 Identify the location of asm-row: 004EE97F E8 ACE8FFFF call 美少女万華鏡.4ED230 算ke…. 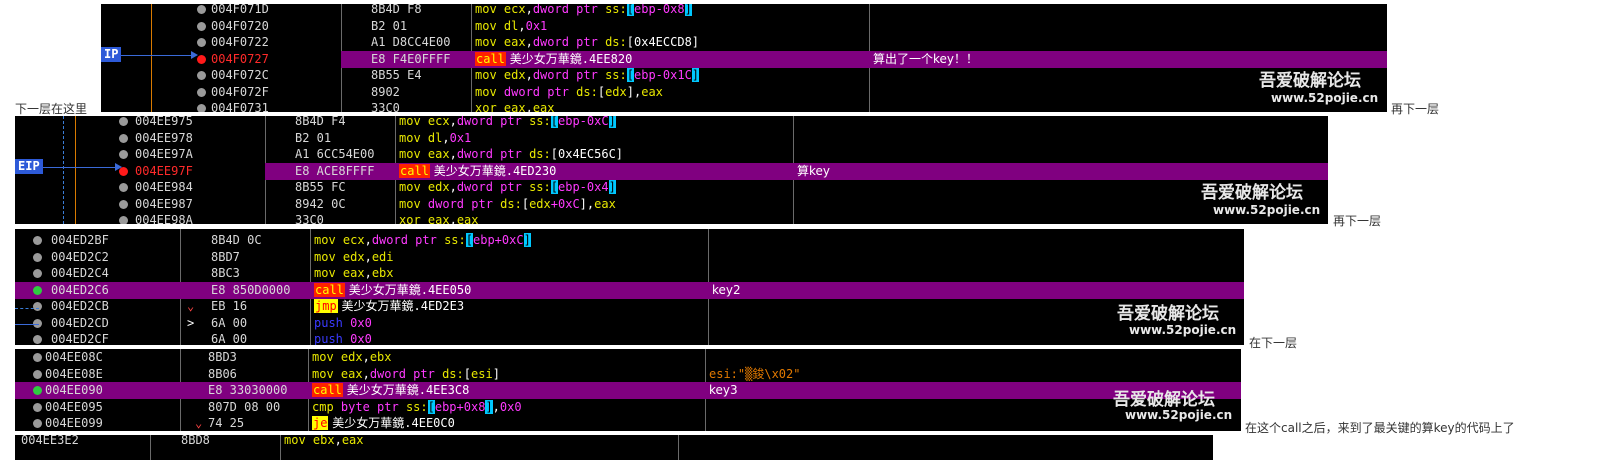
(723, 171).